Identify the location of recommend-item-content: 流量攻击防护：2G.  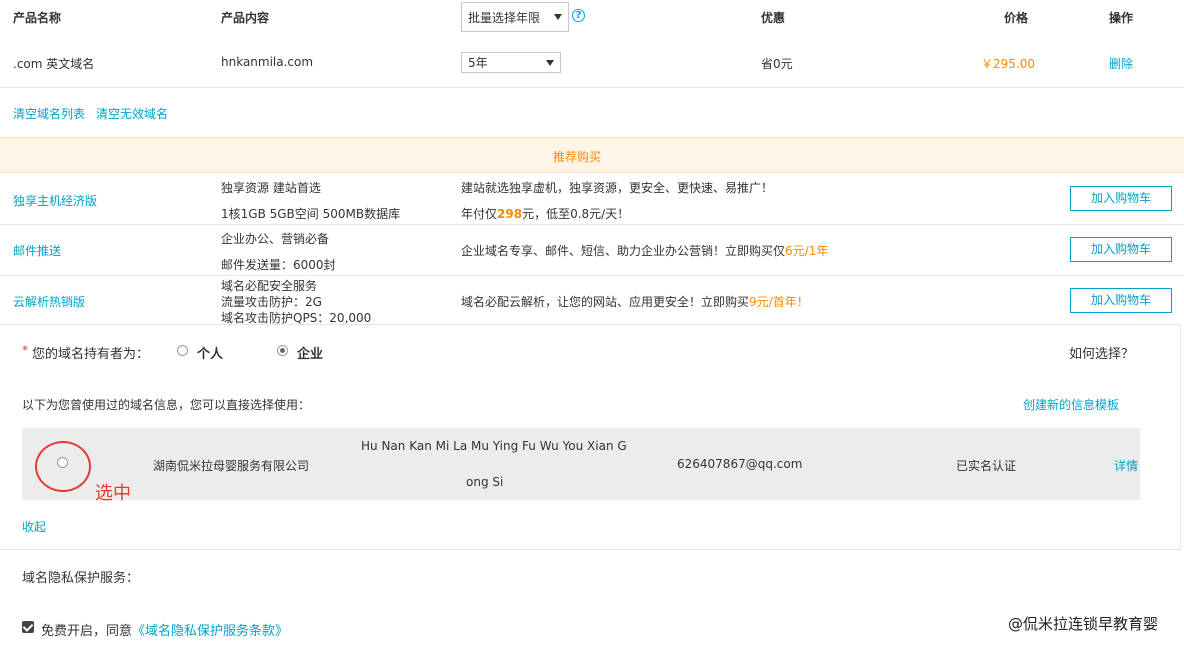
(271, 302).